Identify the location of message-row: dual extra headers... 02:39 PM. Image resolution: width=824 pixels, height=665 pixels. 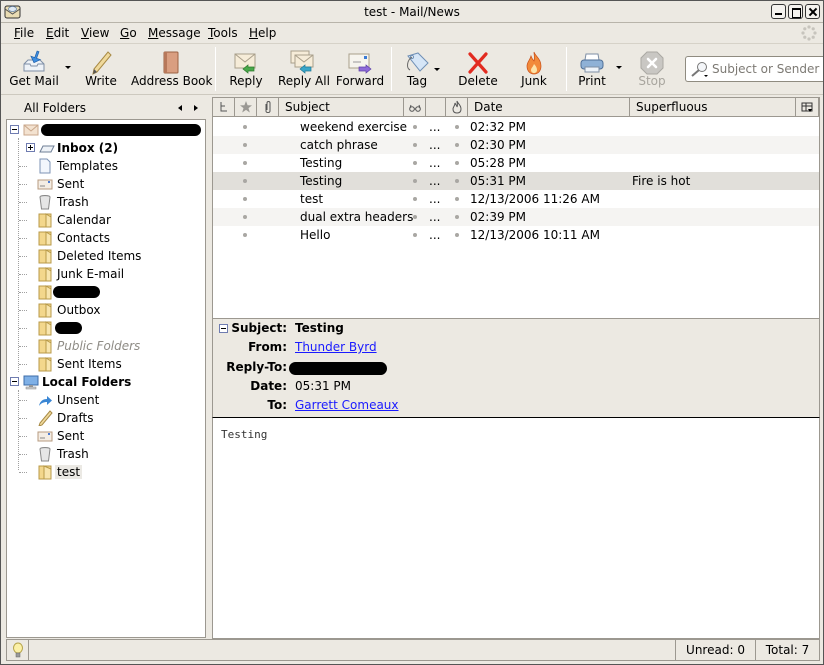
(516, 217).